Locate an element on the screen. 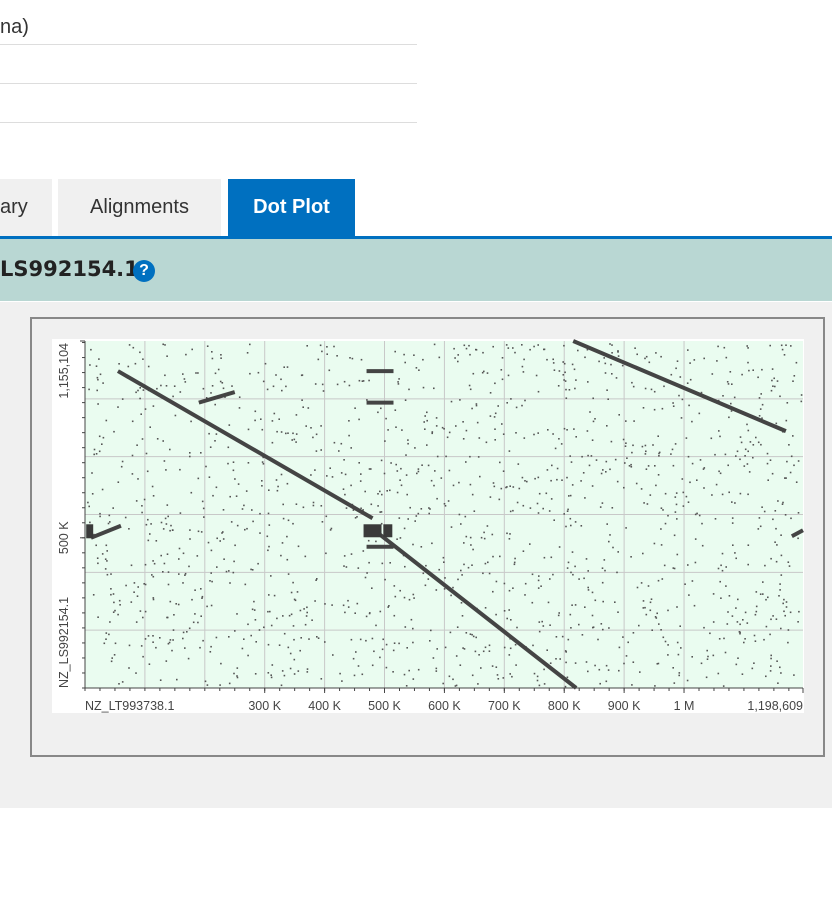  tab-alignments: Alignments is located at coordinates (139, 207).